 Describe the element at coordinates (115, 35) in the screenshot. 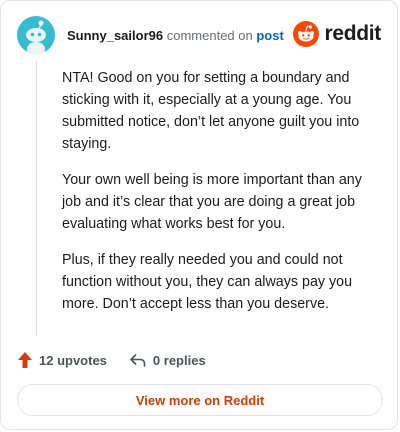

I see `username: Sunny_sailor96` at that location.